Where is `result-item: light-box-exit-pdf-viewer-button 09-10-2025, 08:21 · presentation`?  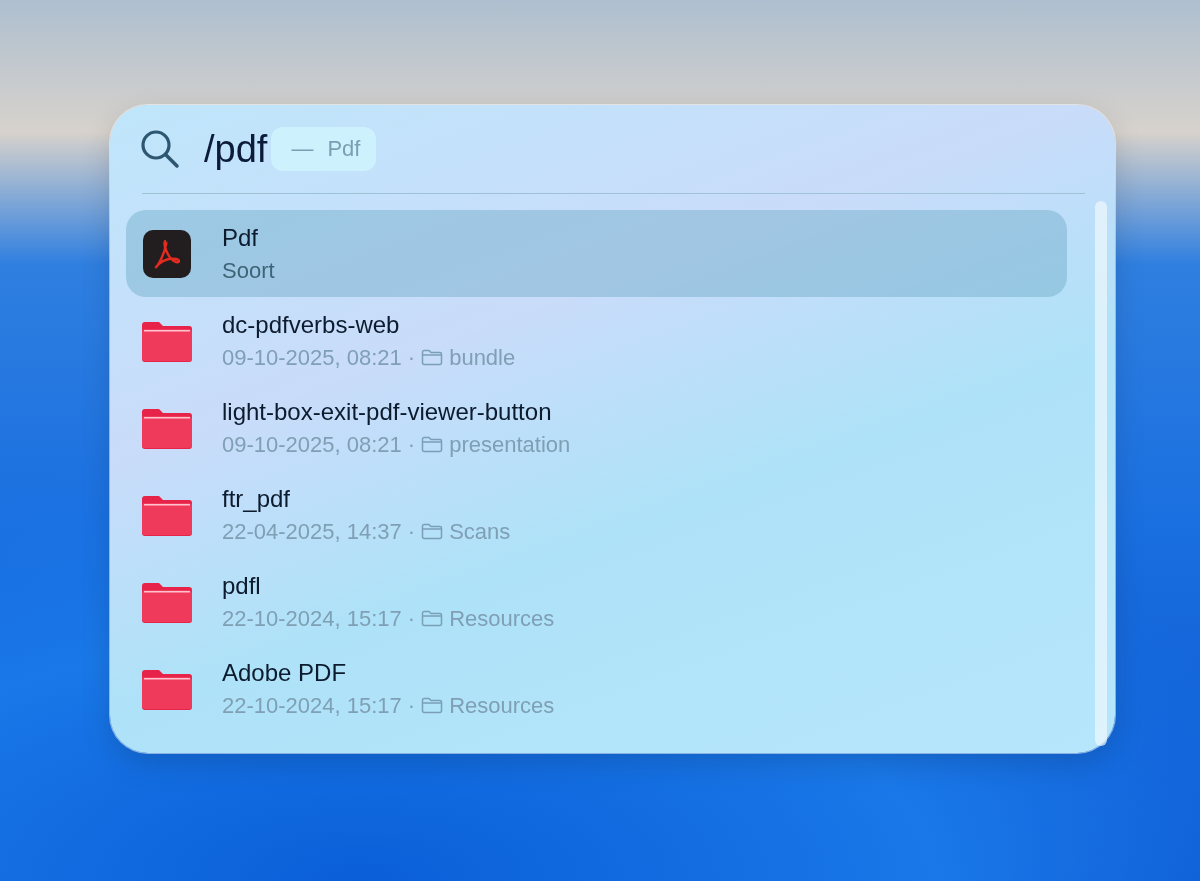 result-item: light-box-exit-pdf-viewer-button 09-10-2025, 08:21 · presentation is located at coordinates (596, 427).